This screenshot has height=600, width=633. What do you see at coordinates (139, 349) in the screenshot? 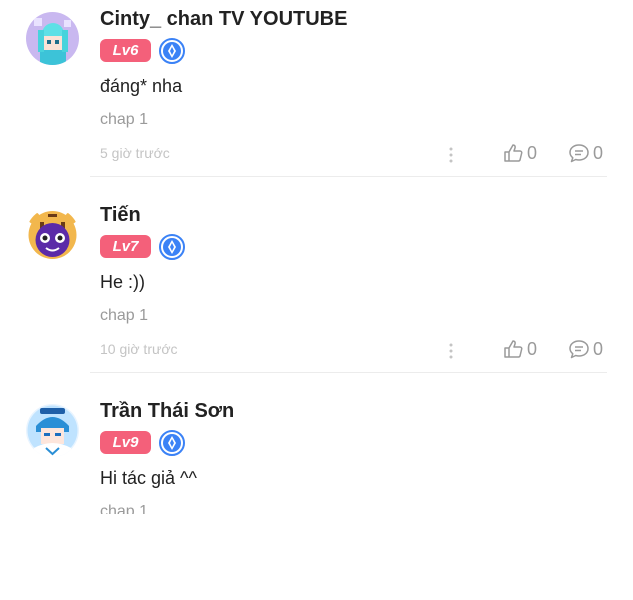
I see `timestamp: 10 giờ trước` at bounding box center [139, 349].